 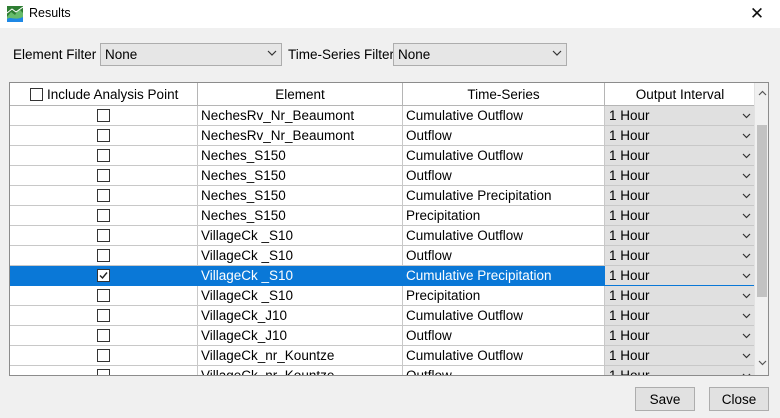 I want to click on vertical-scrollbar, so click(x=761, y=229).